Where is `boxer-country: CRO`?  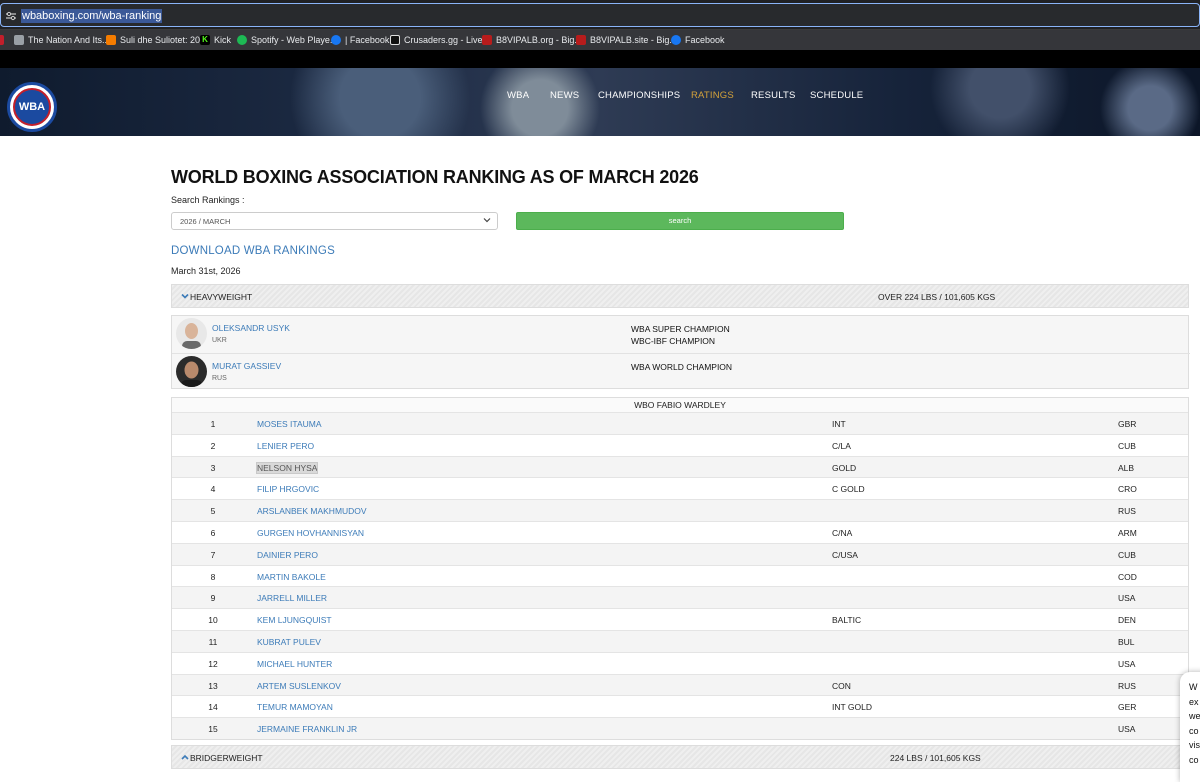
boxer-country: CRO is located at coordinates (1127, 489).